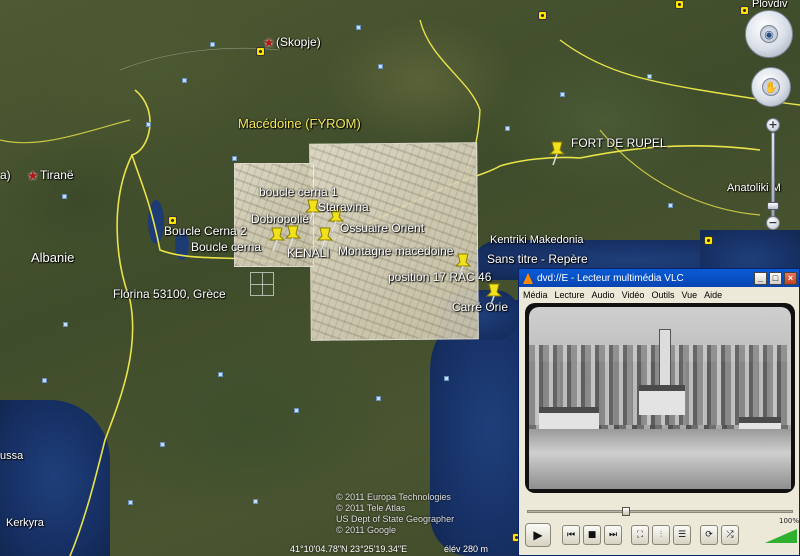 This screenshot has height=556, width=800. I want to click on menu-vue: Vue, so click(689, 295).